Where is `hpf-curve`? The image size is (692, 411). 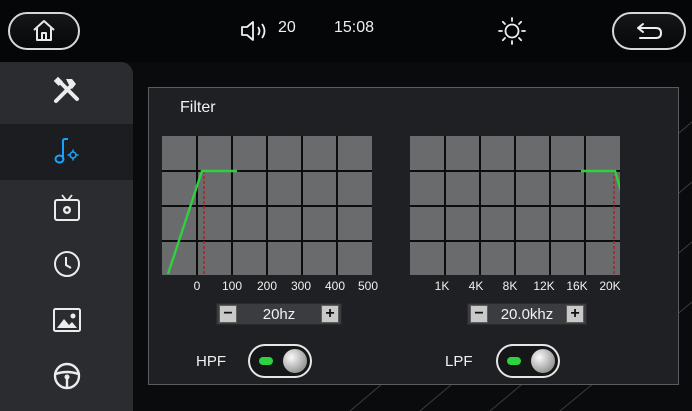 hpf-curve is located at coordinates (201, 222).